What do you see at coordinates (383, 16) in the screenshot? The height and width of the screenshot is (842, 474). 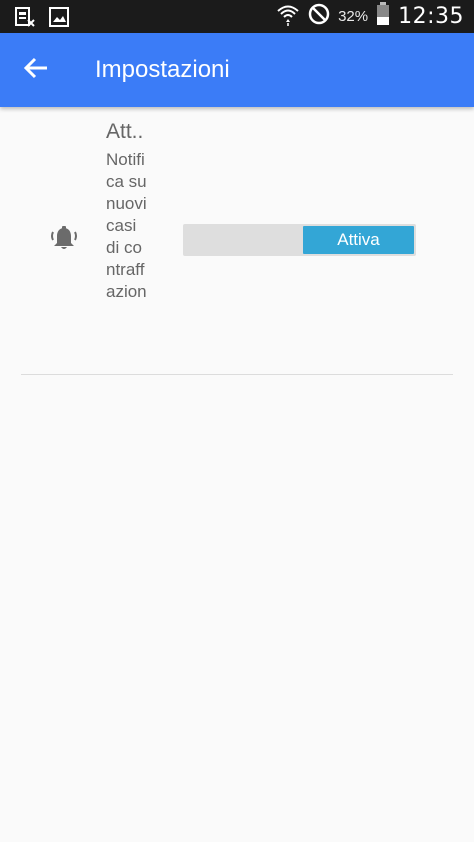 I see `battery-icon` at bounding box center [383, 16].